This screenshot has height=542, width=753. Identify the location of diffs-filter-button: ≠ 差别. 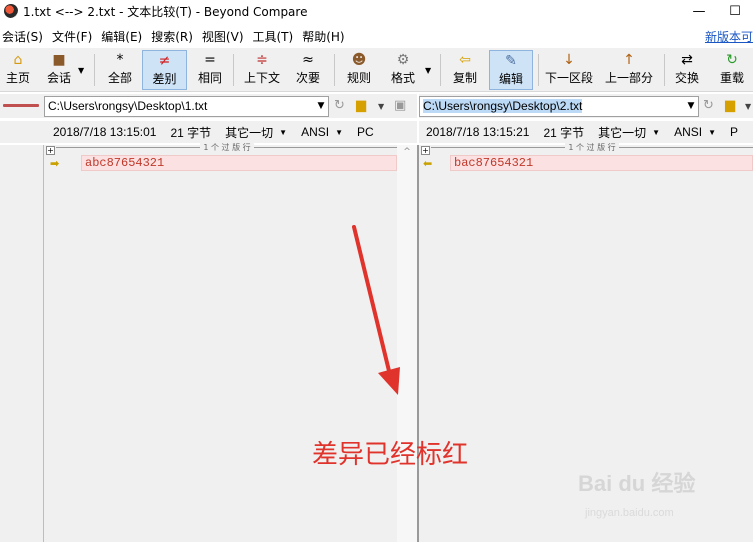
(164, 70).